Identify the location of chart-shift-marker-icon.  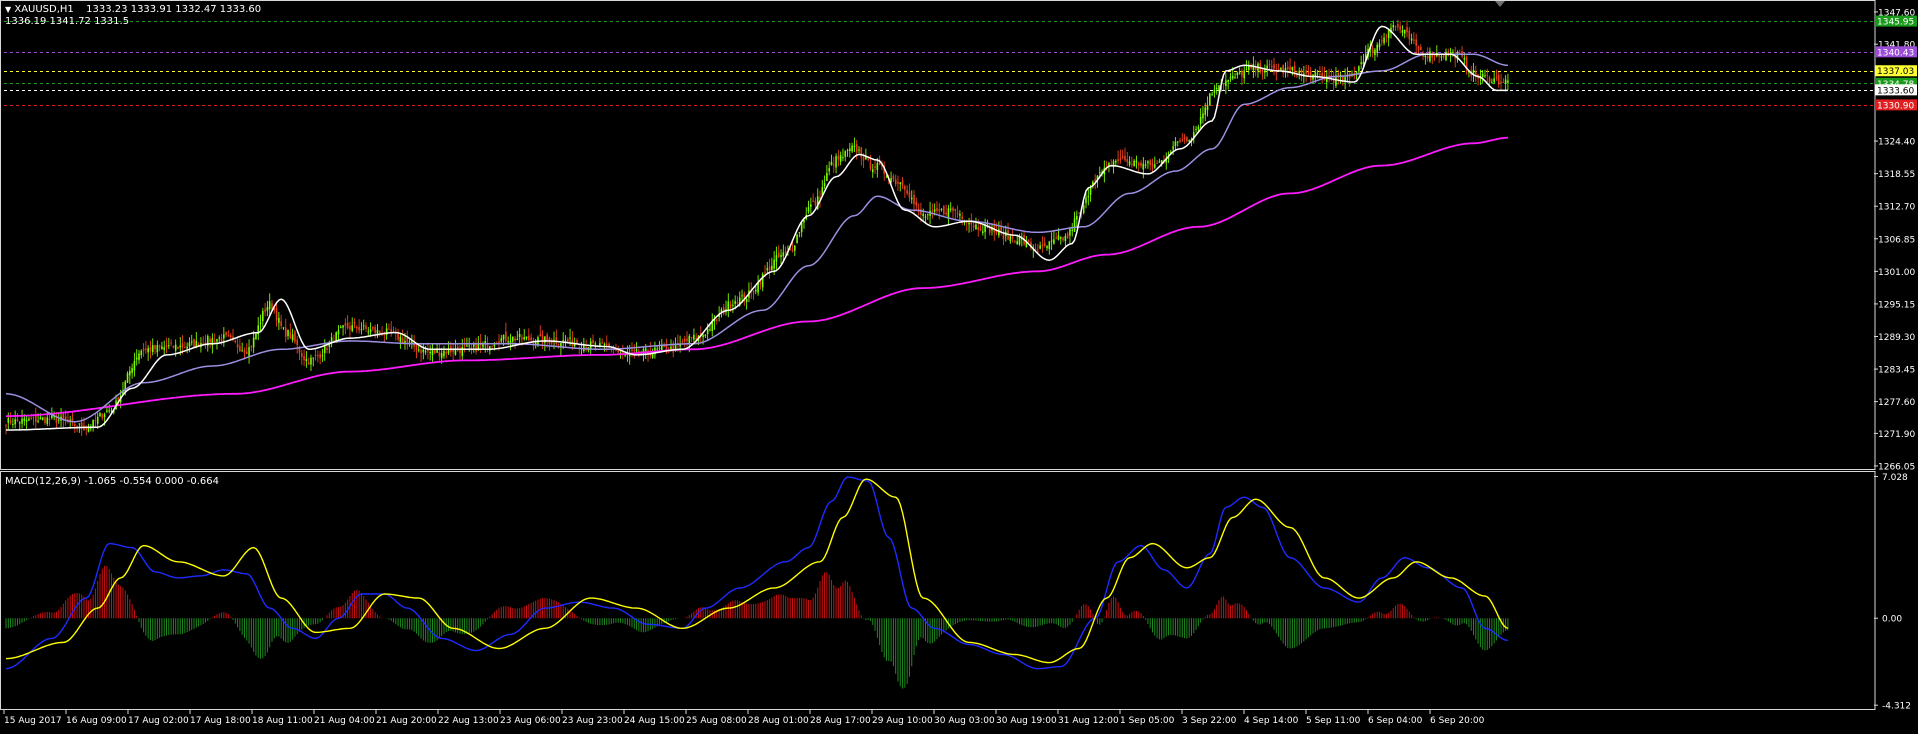
(1500, 4).